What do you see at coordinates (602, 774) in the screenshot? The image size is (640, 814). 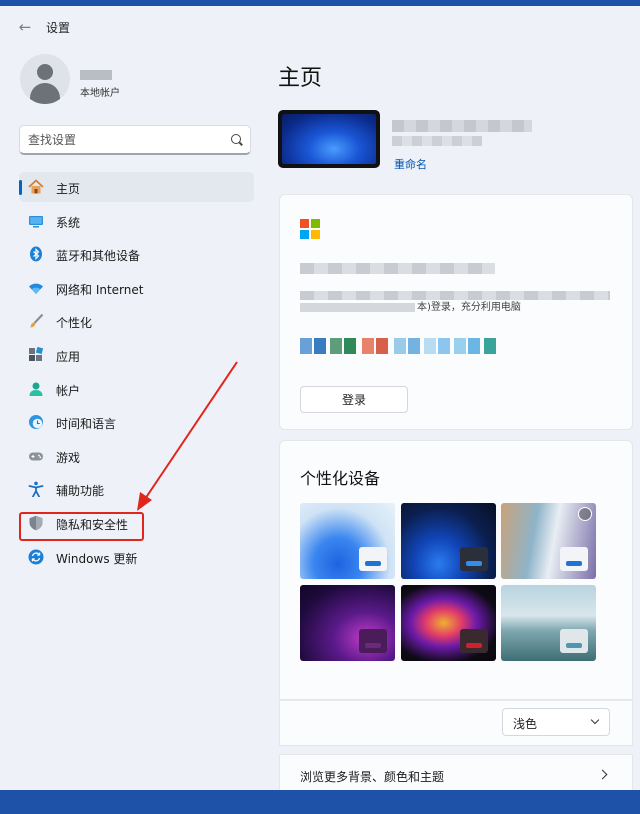 I see `chevron-right-icon` at bounding box center [602, 774].